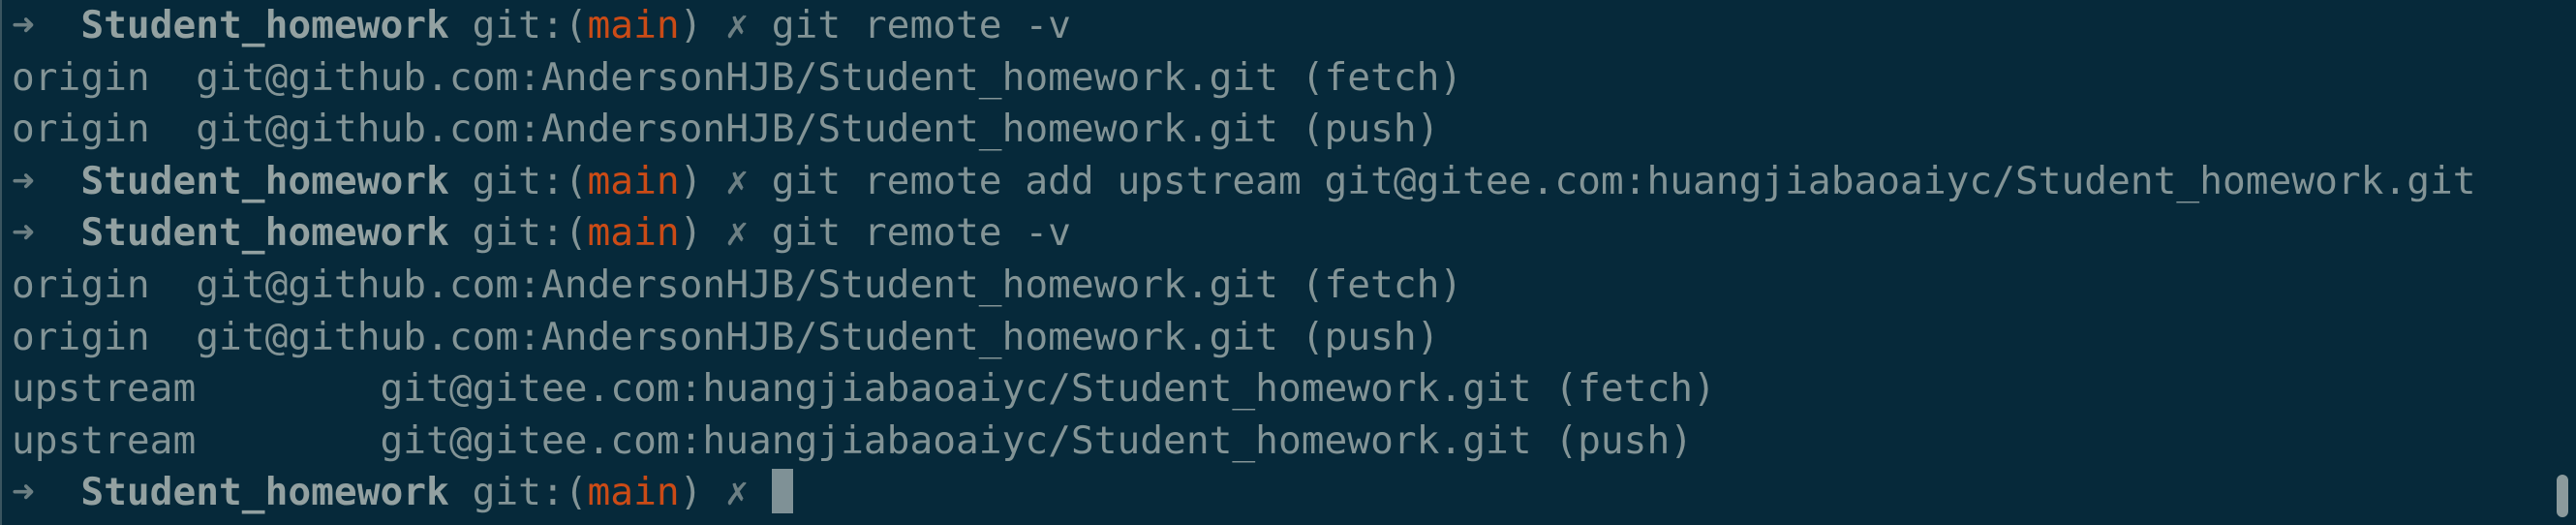  I want to click on prompt-line: ➜ Student_homework git:(main) ✗, so click(1244, 493).